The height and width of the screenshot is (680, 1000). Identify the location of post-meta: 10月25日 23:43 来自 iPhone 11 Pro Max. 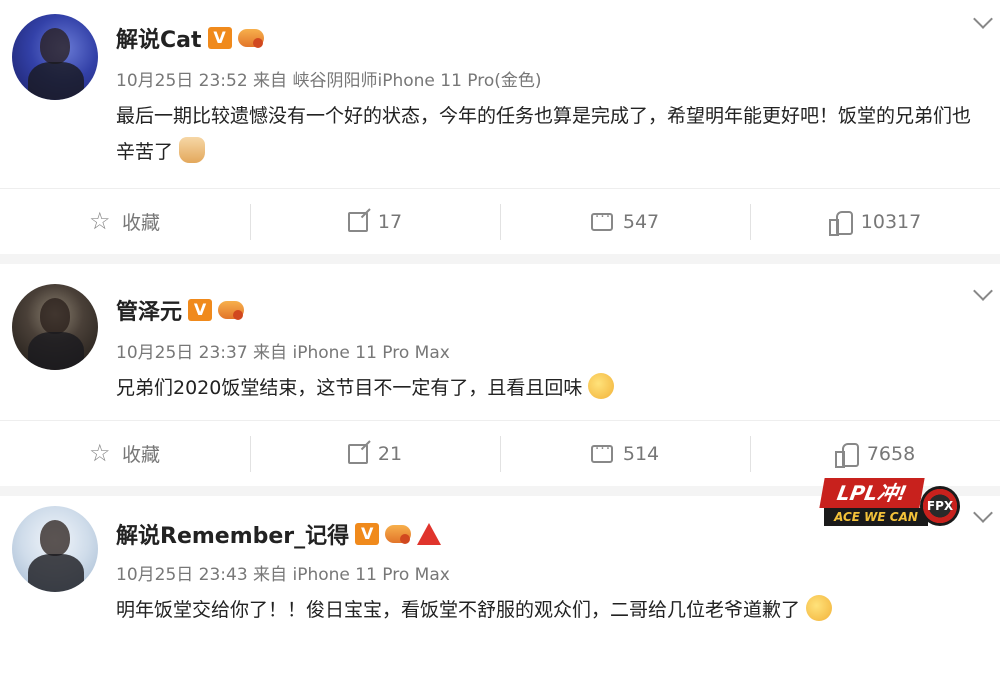
(283, 575).